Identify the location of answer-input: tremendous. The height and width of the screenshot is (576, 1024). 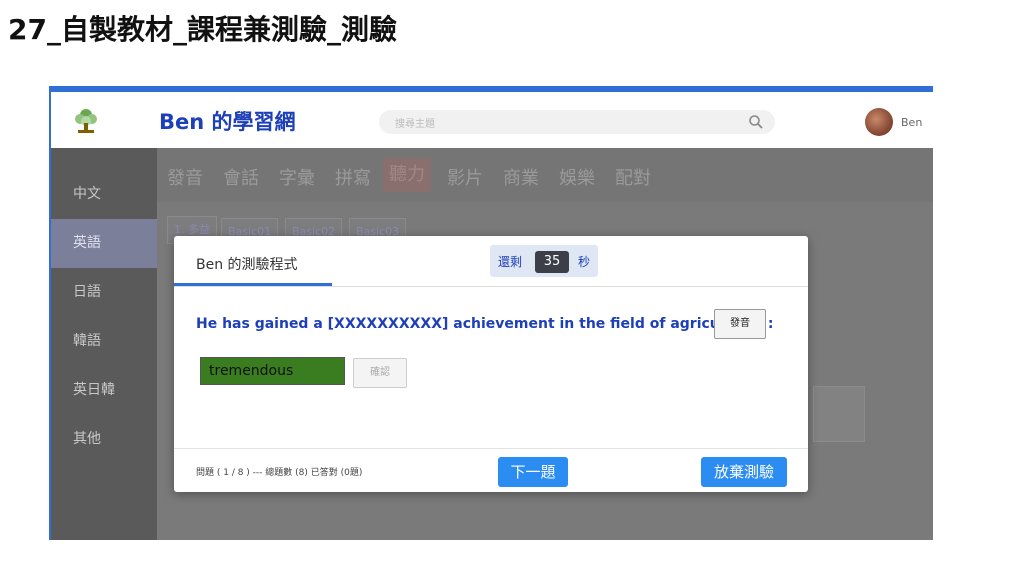
(272, 371).